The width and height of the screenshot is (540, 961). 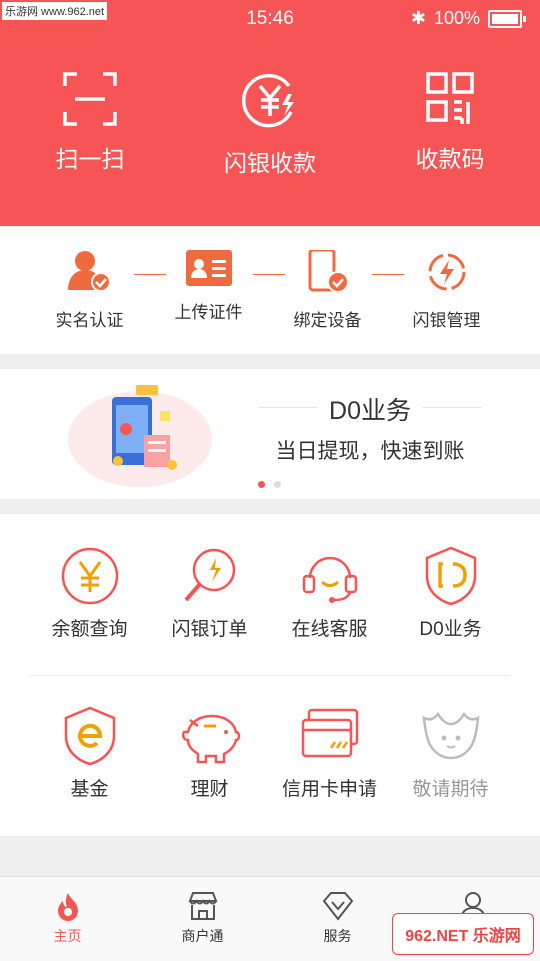 I want to click on tab-label: 主页, so click(x=67, y=936).